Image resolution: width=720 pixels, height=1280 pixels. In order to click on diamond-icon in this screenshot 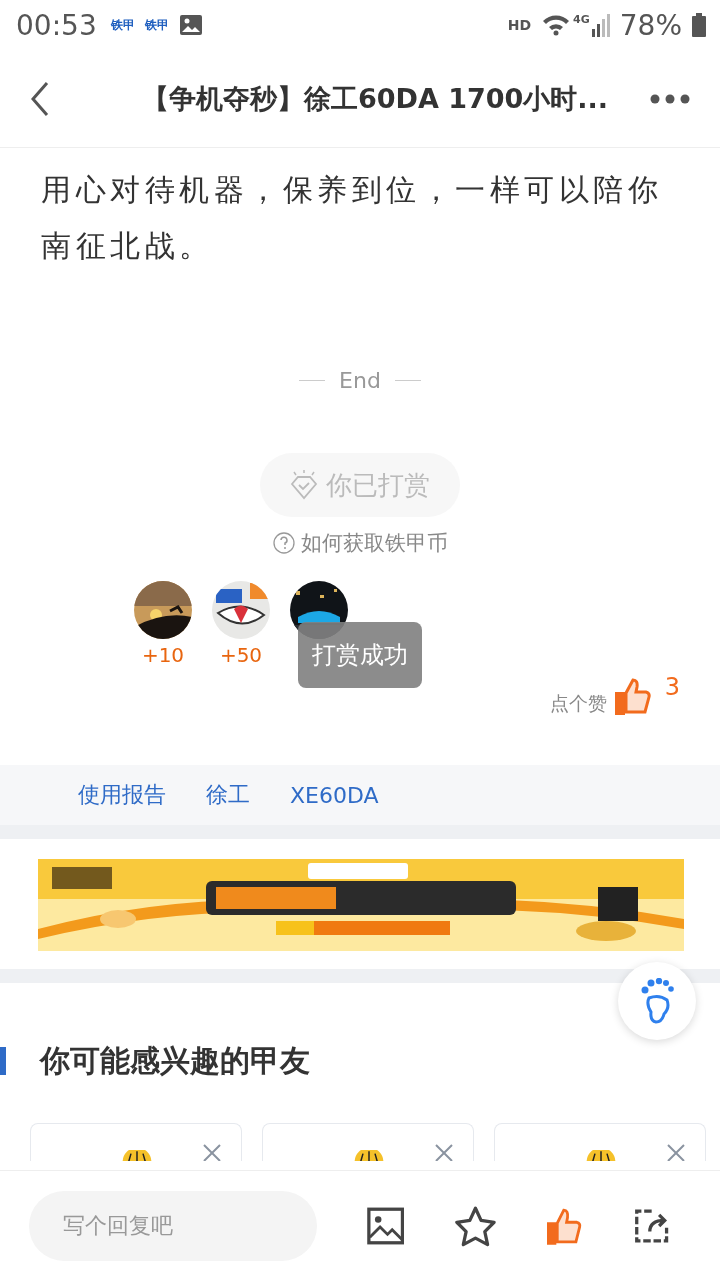, I will do `click(304, 485)`.